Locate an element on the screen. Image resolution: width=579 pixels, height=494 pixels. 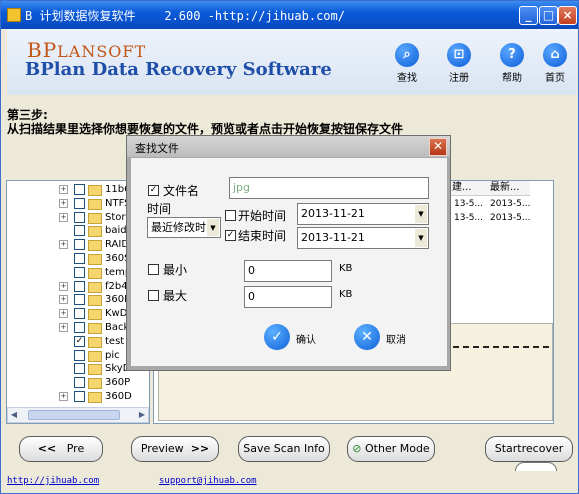
close-icon: ✕ is located at coordinates (367, 337).